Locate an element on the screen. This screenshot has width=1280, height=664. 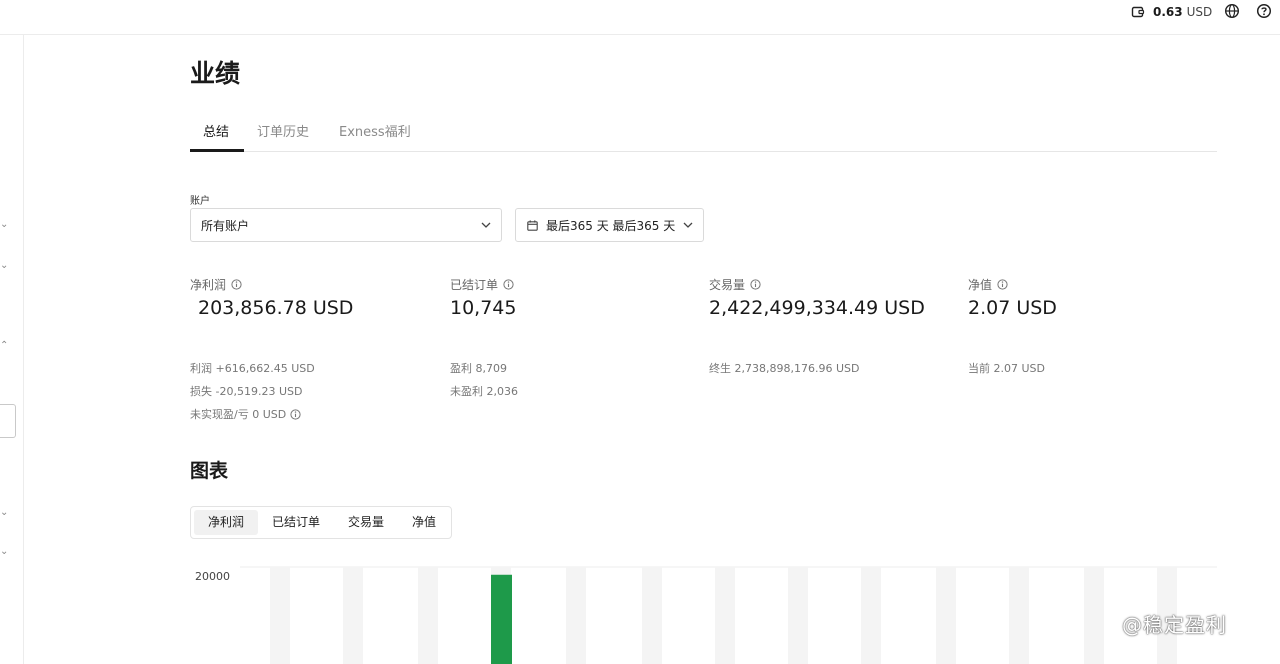
top-bar: 0.63 USD is located at coordinates (640, 17).